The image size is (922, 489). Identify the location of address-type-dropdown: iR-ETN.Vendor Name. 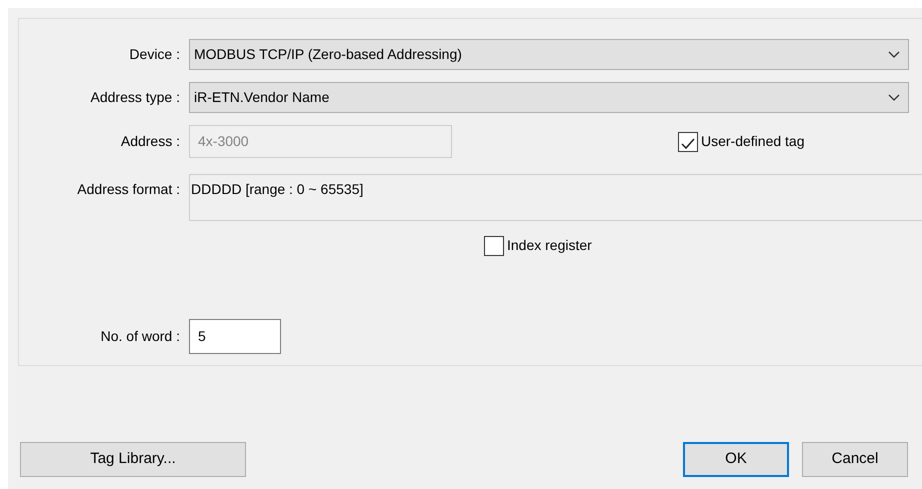
(549, 97).